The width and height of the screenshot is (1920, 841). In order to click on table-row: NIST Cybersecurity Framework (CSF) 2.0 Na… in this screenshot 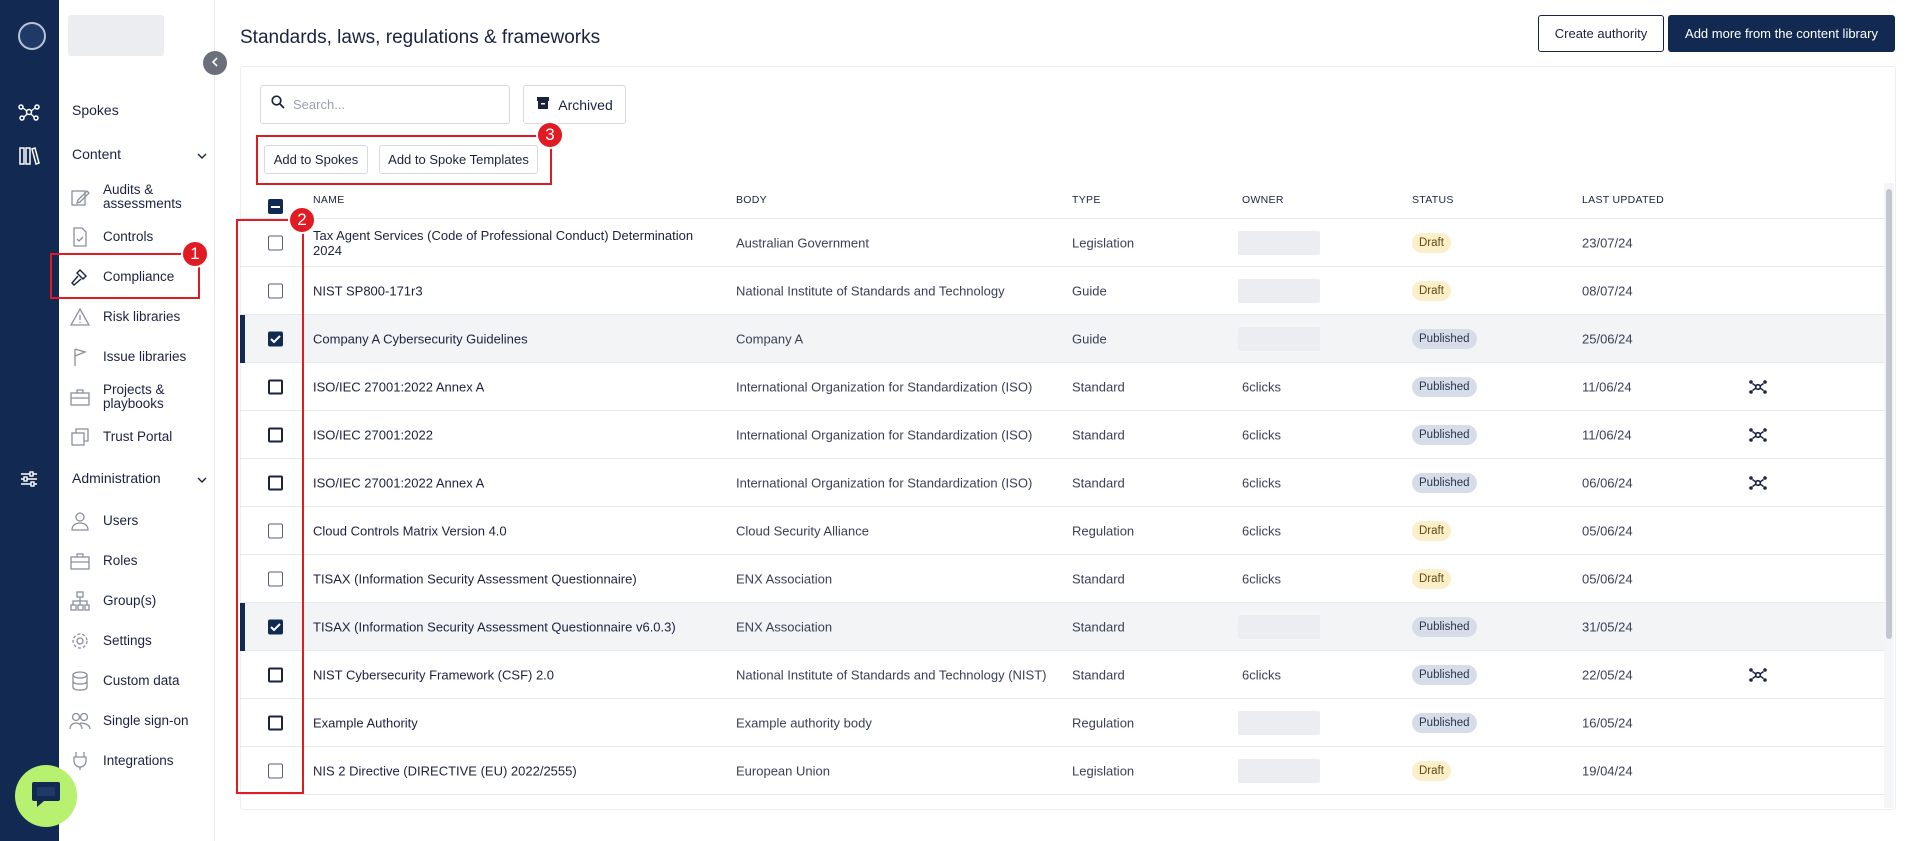, I will do `click(1062, 675)`.